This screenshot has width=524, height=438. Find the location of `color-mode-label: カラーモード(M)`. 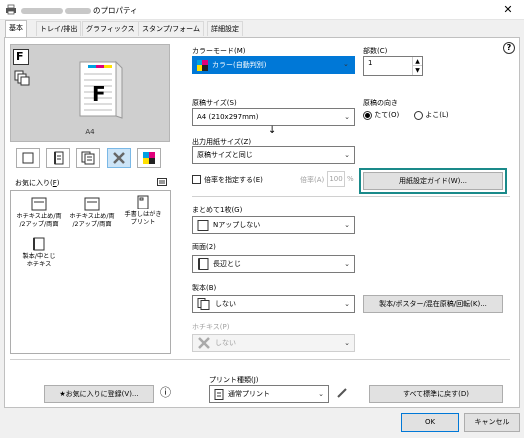

color-mode-label: カラーモード(M) is located at coordinates (219, 51).